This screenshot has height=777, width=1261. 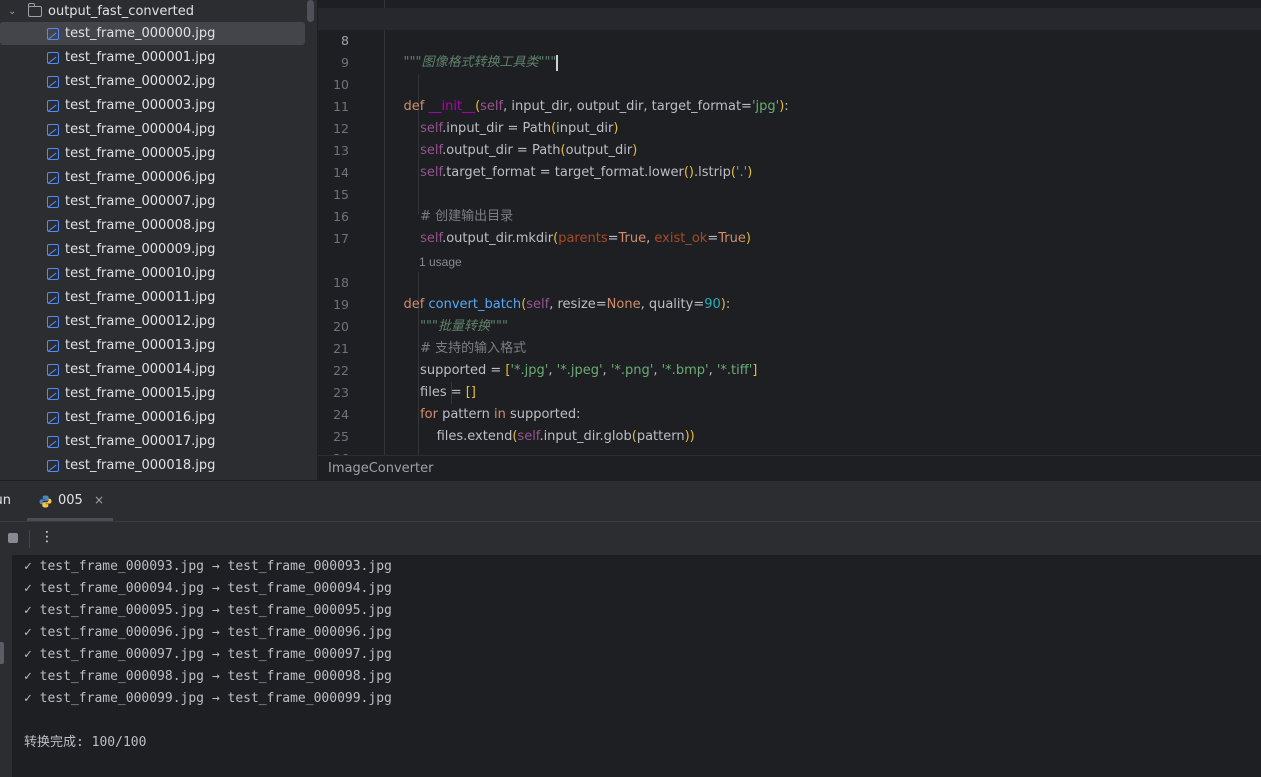 I want to click on tree-file-item: test_frame_000007.jpg, so click(x=152, y=201).